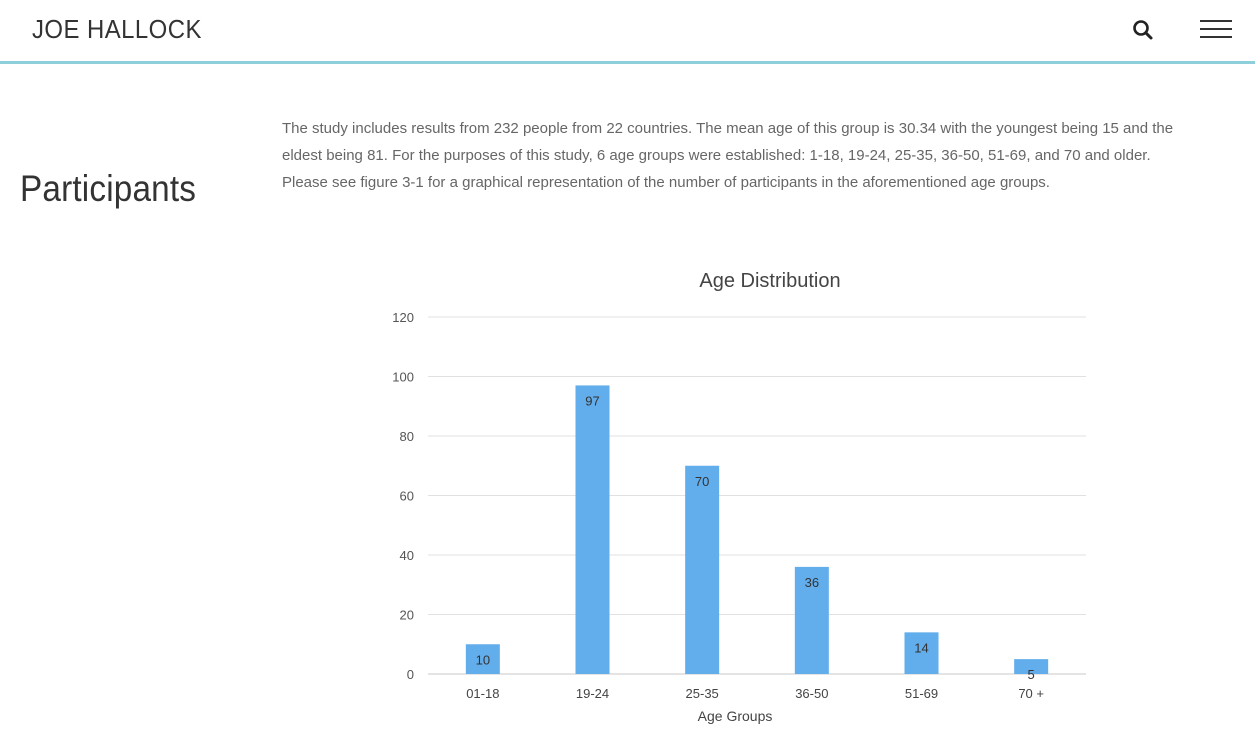 The image size is (1255, 747). Describe the element at coordinates (769, 281) in the screenshot. I see `chart-title: Age Distribution` at that location.